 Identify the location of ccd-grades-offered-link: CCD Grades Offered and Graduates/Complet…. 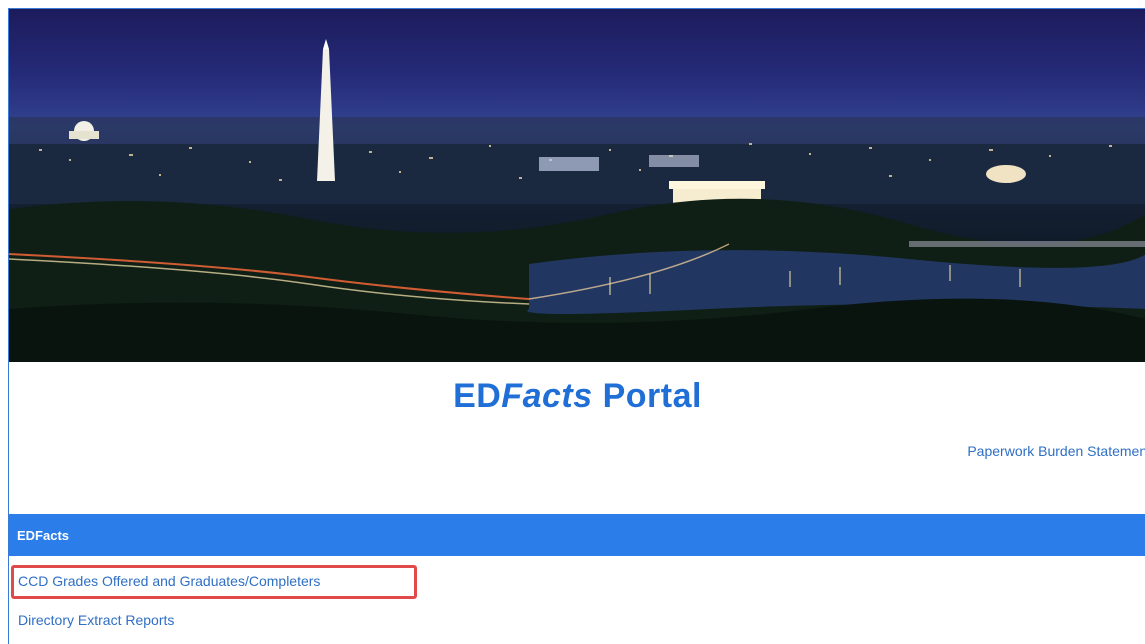
(169, 581).